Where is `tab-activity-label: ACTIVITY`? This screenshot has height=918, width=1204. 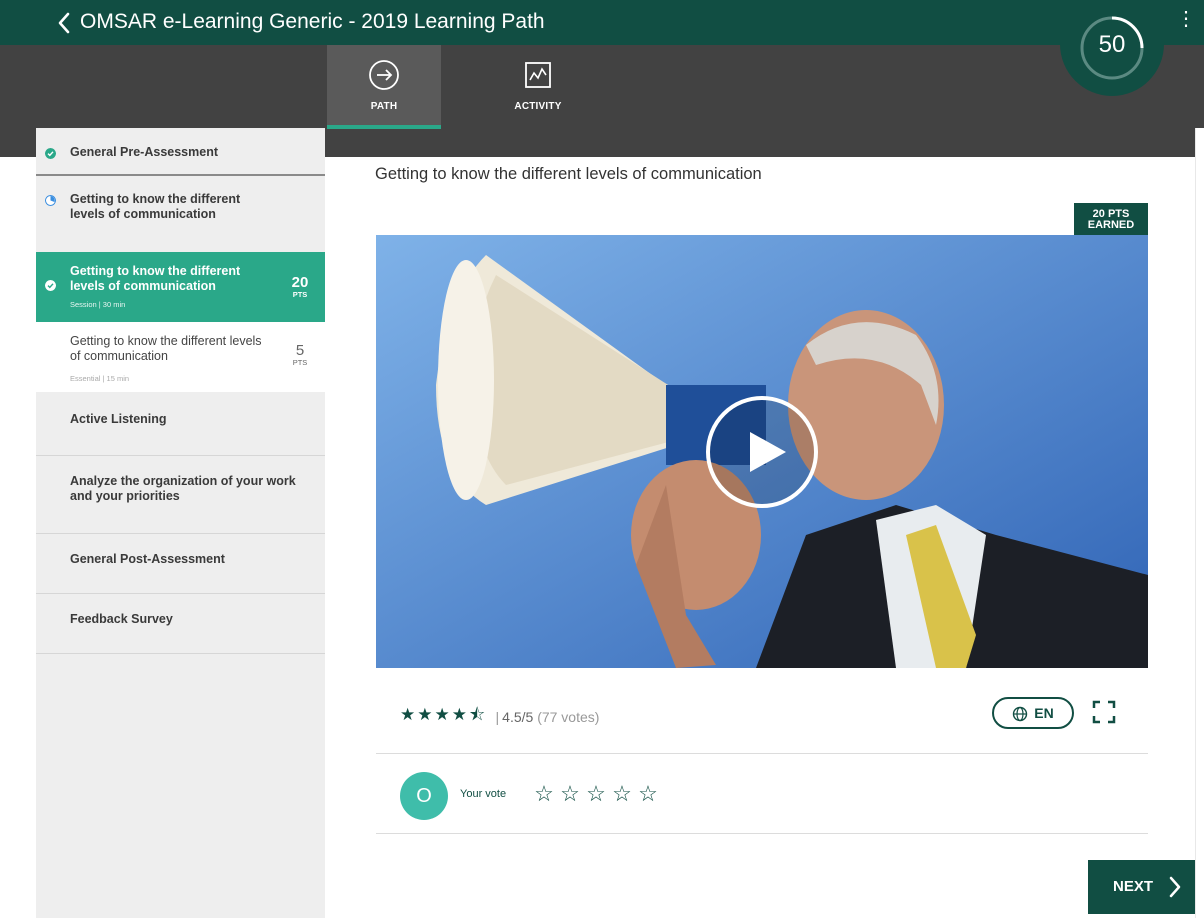
tab-activity-label: ACTIVITY is located at coordinates (538, 106).